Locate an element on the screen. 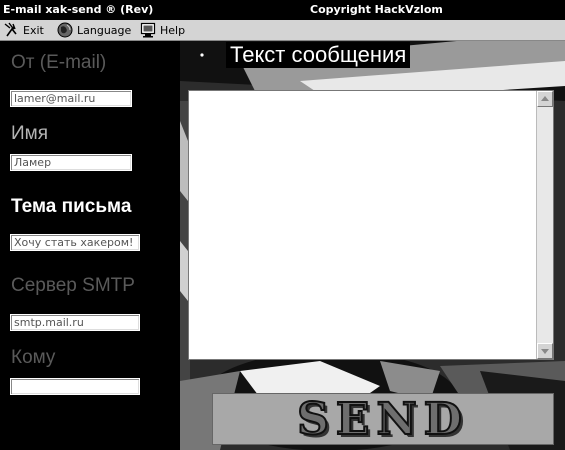  menu-label-exit: Exit is located at coordinates (33, 30).